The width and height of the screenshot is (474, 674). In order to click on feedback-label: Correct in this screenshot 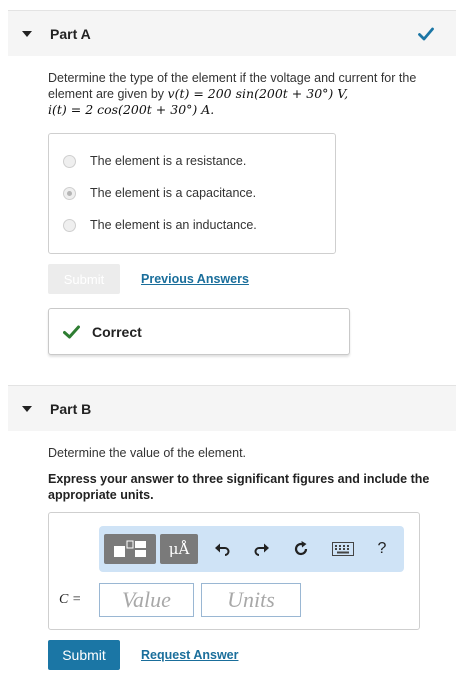, I will do `click(117, 332)`.